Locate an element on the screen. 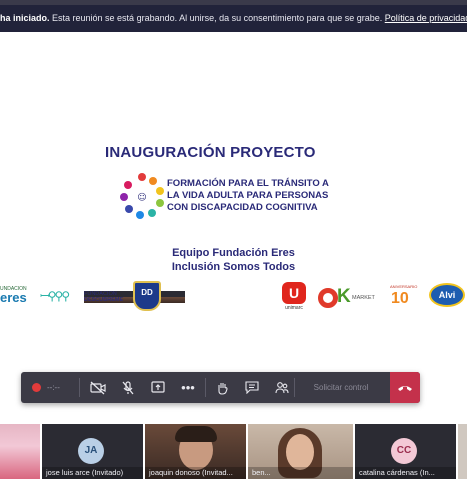  privacy-policy-link: Política de privacidad is located at coordinates (426, 18).